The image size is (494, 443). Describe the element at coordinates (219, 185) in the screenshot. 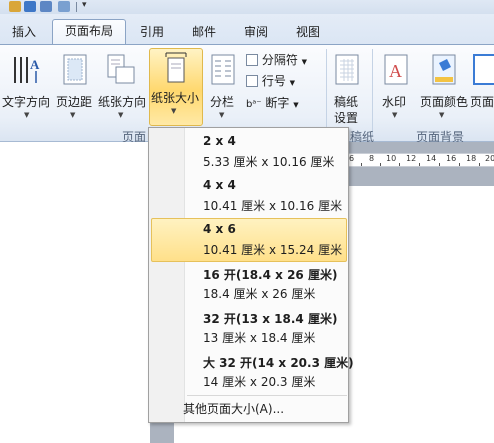

I see `option-title: 4 x 4` at that location.